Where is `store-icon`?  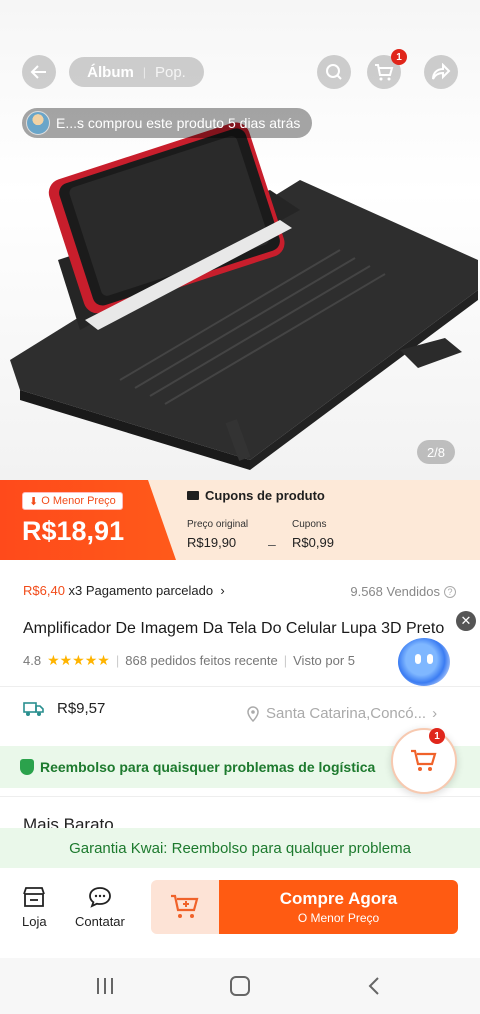
store-icon is located at coordinates (34, 897).